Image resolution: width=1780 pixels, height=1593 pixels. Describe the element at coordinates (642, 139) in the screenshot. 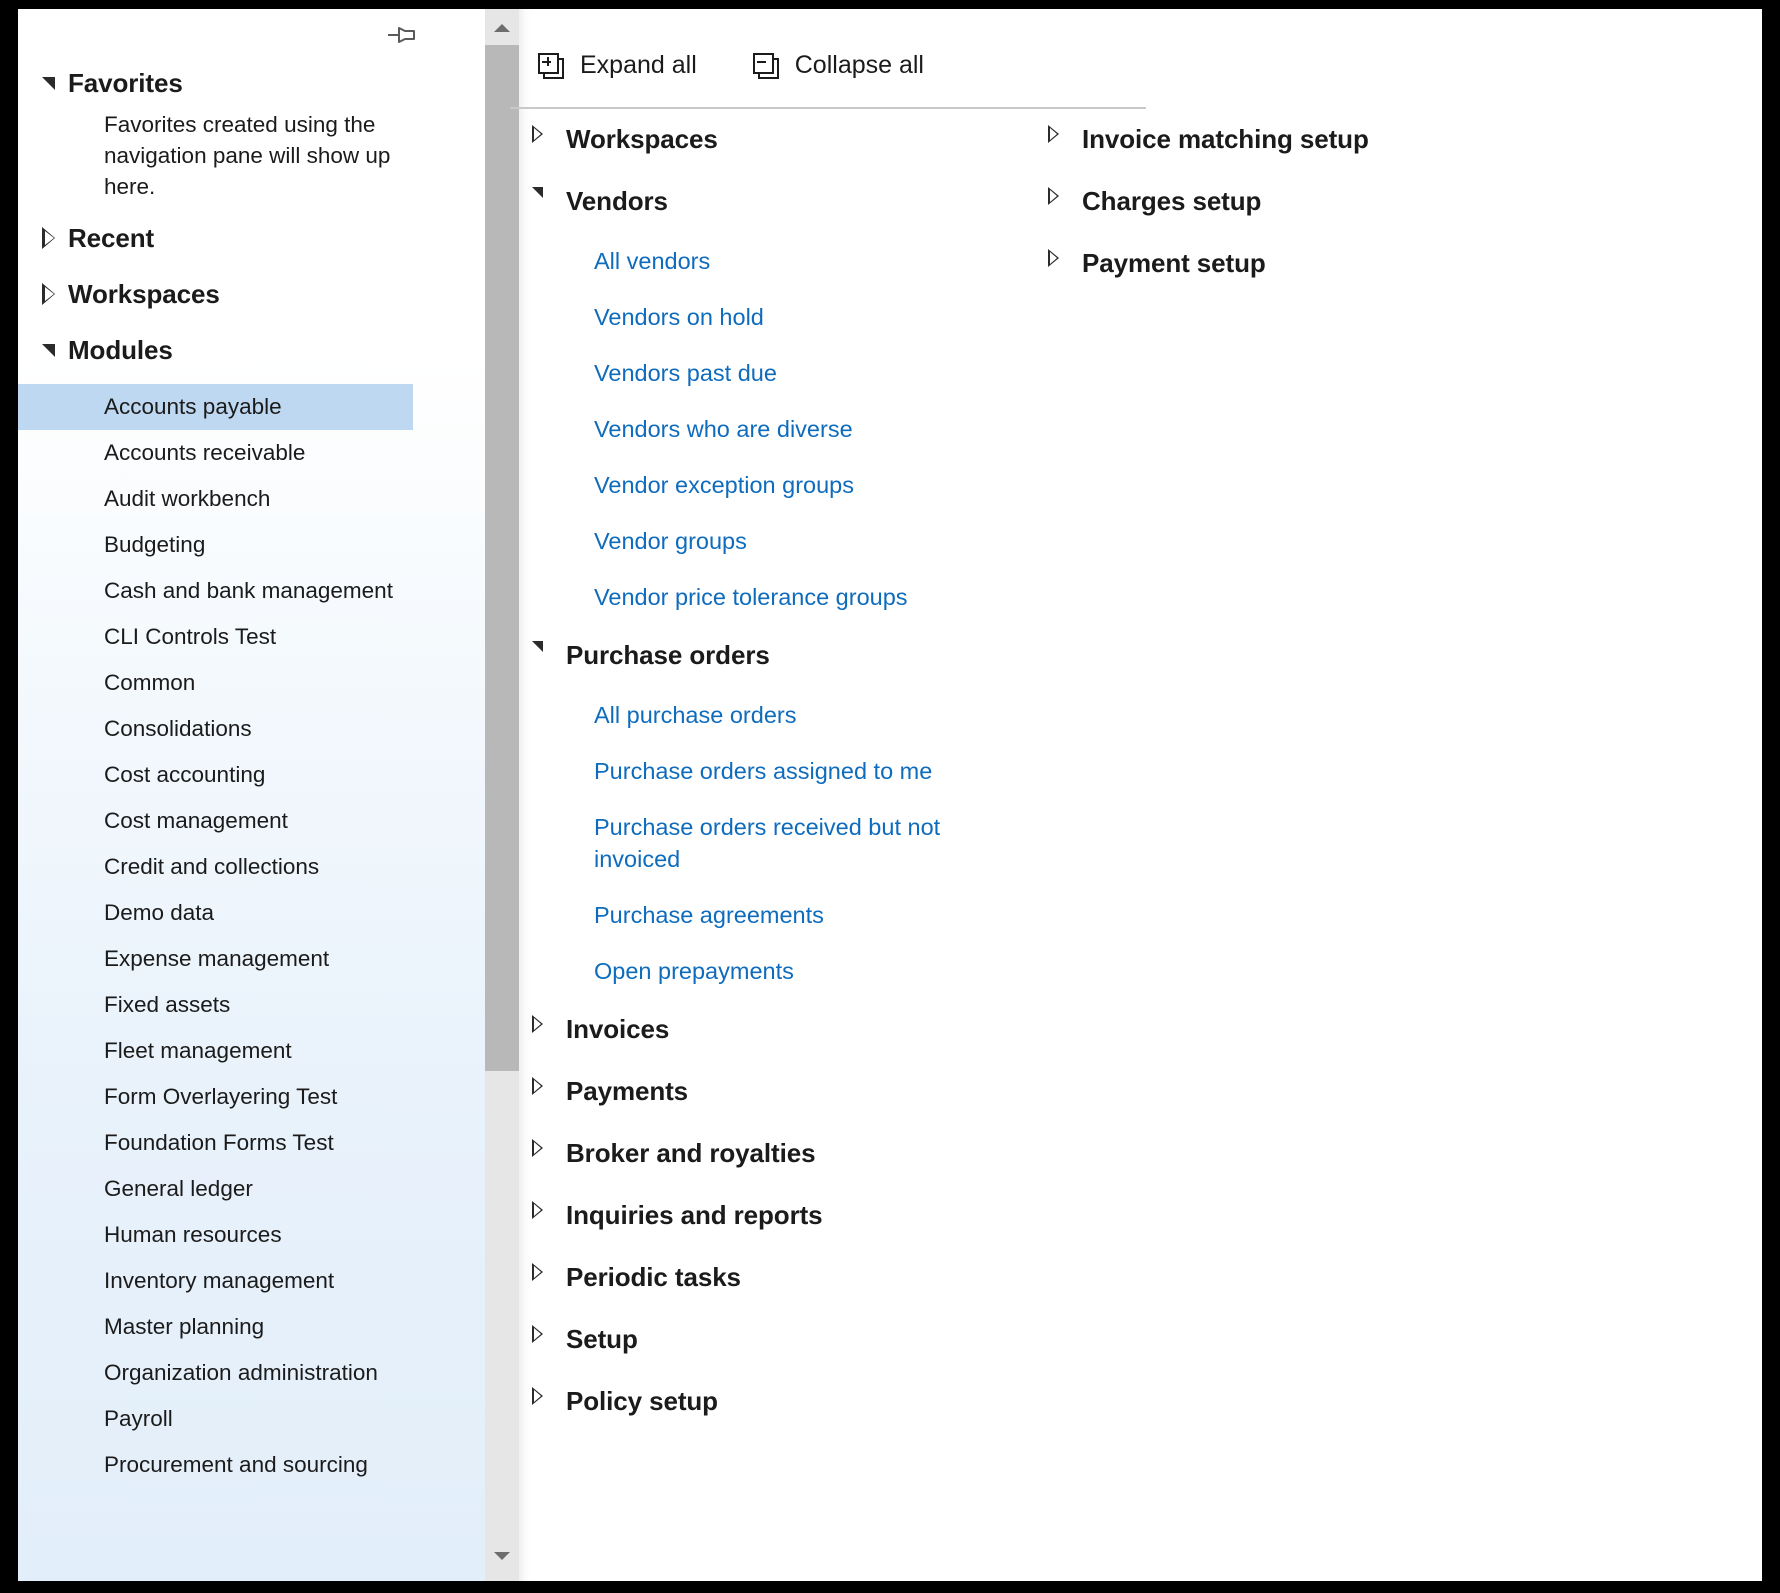

I see `tree-node-label: Workspaces` at that location.